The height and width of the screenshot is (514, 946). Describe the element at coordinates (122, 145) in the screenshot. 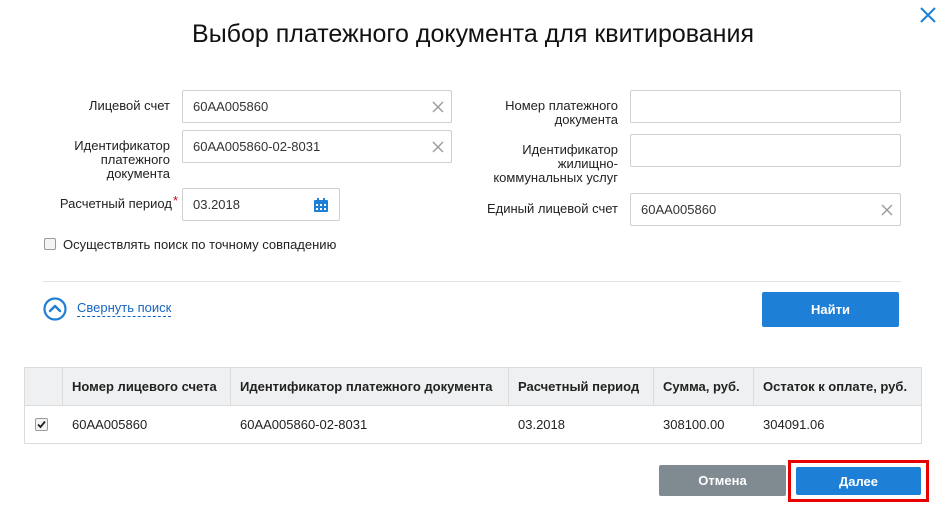

I see `doc-id-label-line-1: Идентификатор` at that location.